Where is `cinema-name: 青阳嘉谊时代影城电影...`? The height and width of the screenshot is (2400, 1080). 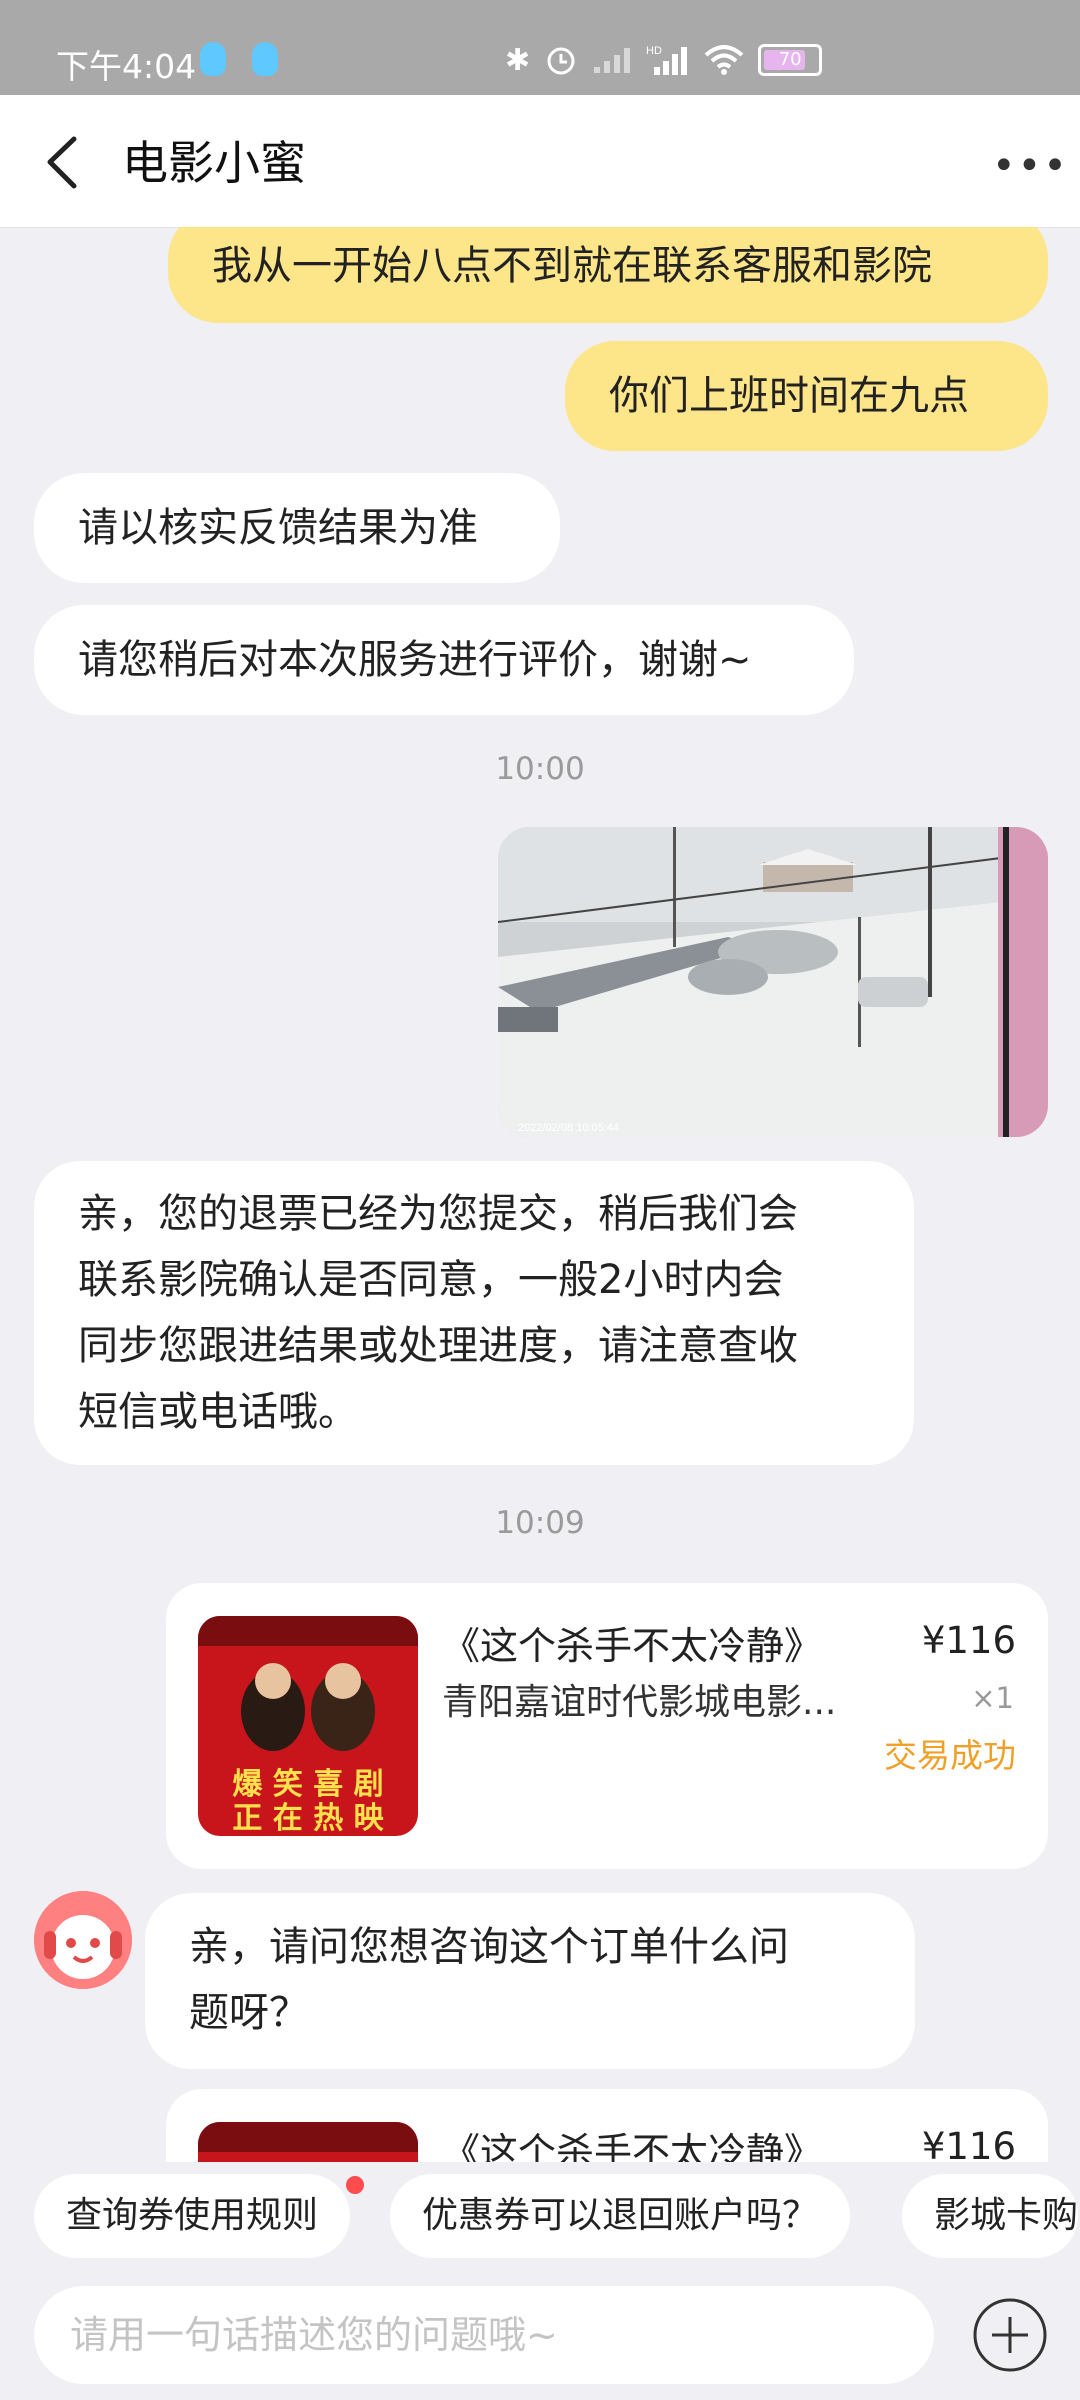 cinema-name: 青阳嘉谊时代影城电影... is located at coordinates (639, 1702).